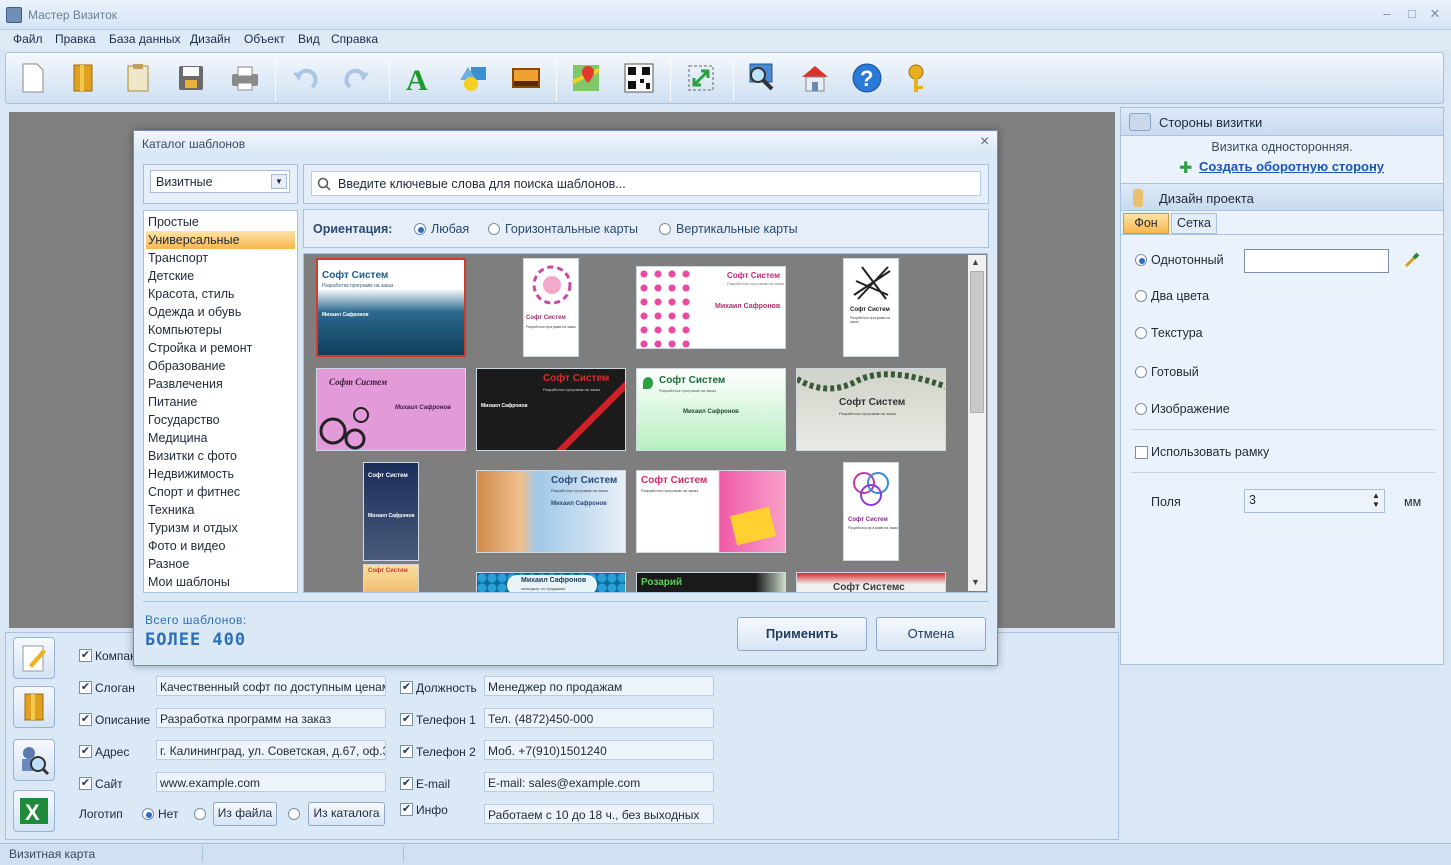  I want to click on menu-database: База данных, so click(144, 39).